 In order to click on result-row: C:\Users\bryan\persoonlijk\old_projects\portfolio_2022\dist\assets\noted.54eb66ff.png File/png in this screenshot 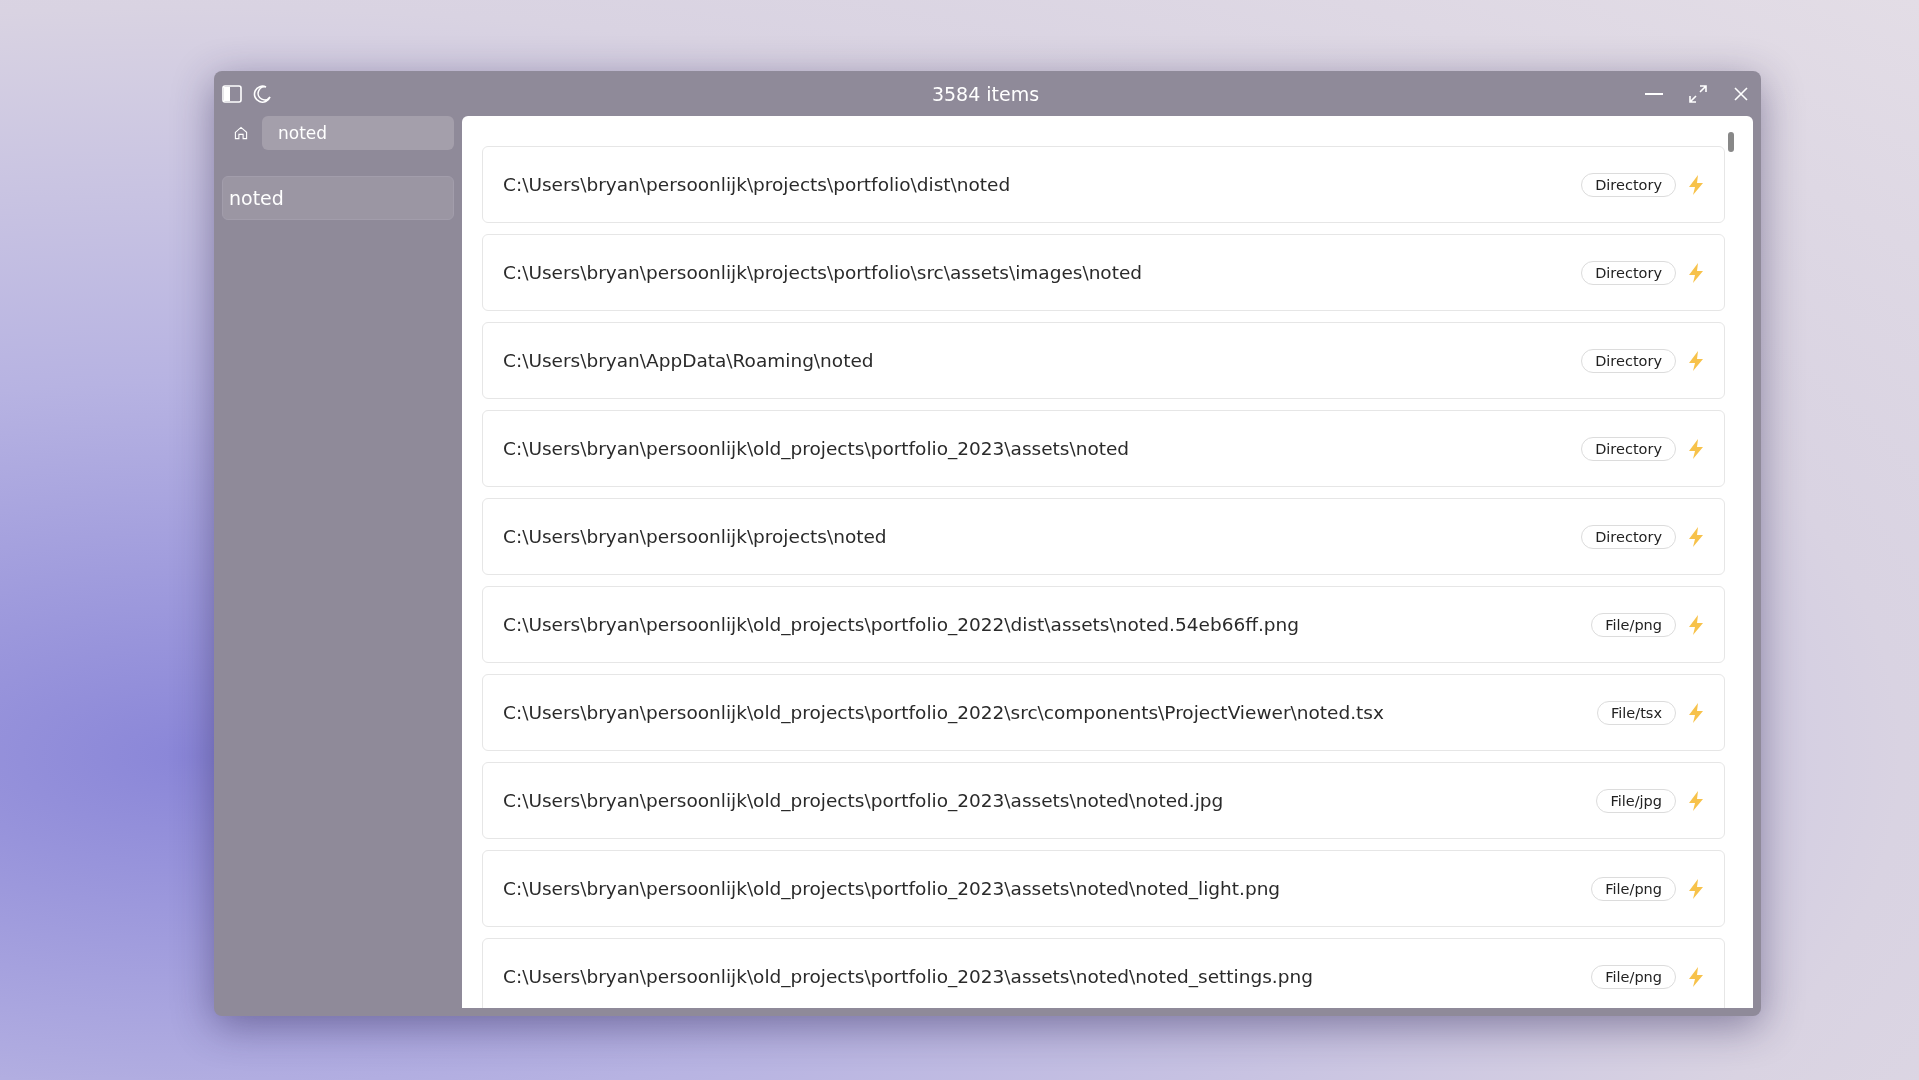, I will do `click(1103, 624)`.